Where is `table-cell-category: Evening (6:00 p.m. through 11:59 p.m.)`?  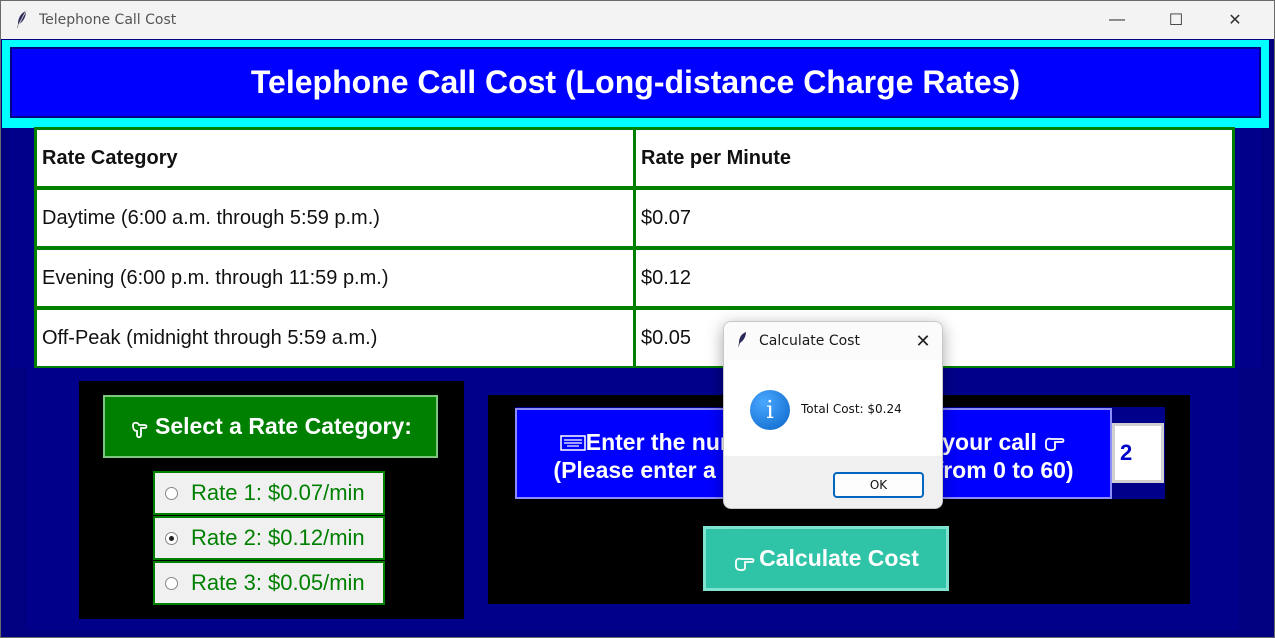 table-cell-category: Evening (6:00 p.m. through 11:59 p.m.) is located at coordinates (335, 278).